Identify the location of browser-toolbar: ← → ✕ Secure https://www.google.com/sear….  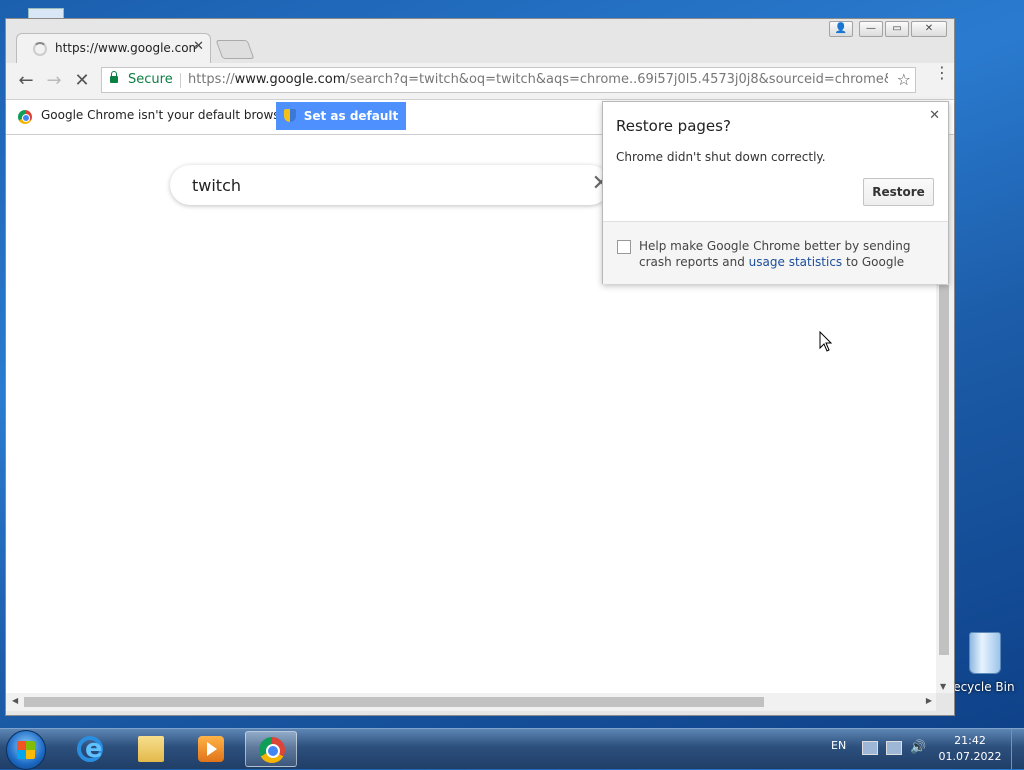
(480, 81).